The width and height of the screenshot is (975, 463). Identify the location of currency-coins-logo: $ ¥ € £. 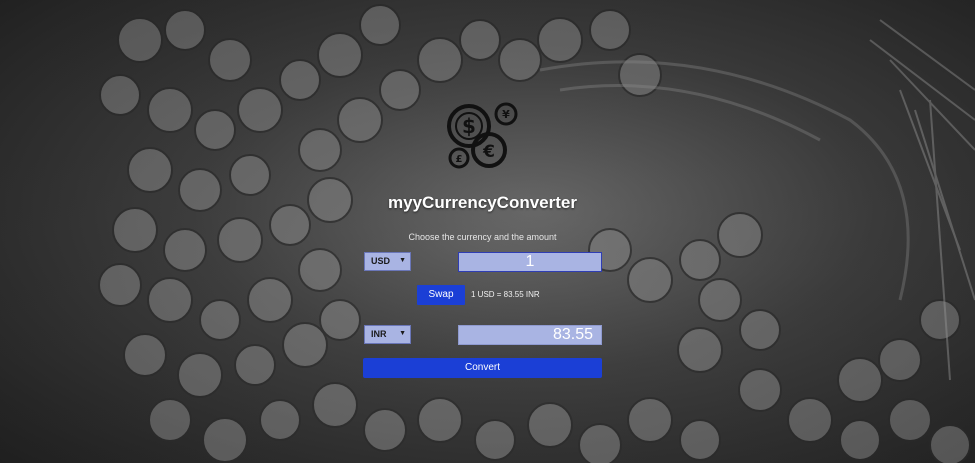
(482, 135).